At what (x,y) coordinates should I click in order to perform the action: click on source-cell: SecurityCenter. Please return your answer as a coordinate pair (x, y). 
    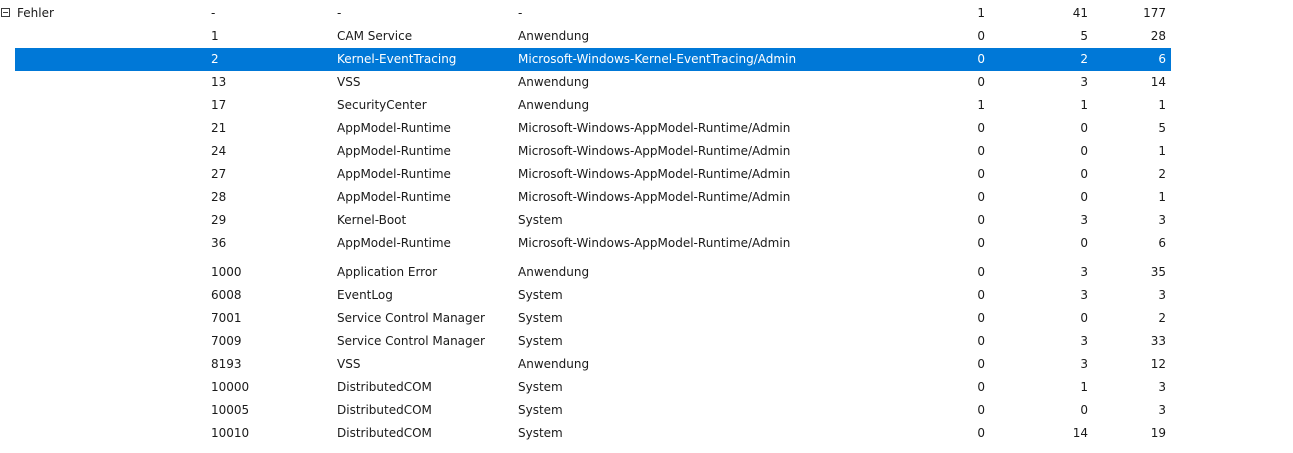
    Looking at the image, I should click on (382, 105).